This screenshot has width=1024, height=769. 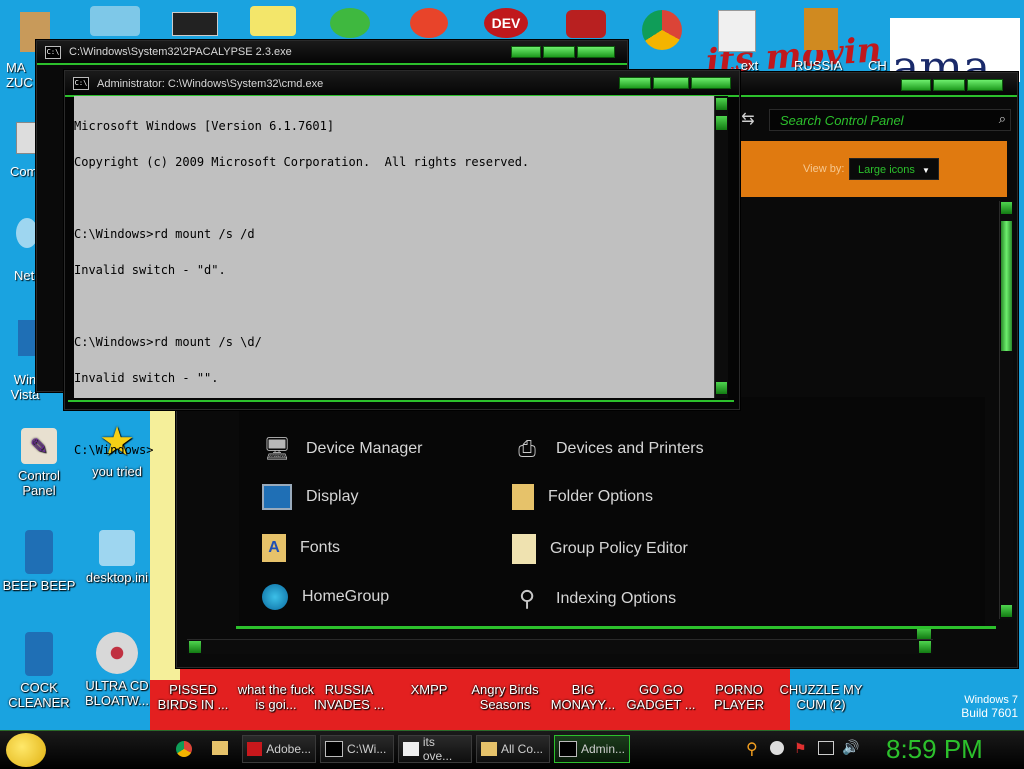 I want to click on control-panel-hscrollbar, so click(x=560, y=646).